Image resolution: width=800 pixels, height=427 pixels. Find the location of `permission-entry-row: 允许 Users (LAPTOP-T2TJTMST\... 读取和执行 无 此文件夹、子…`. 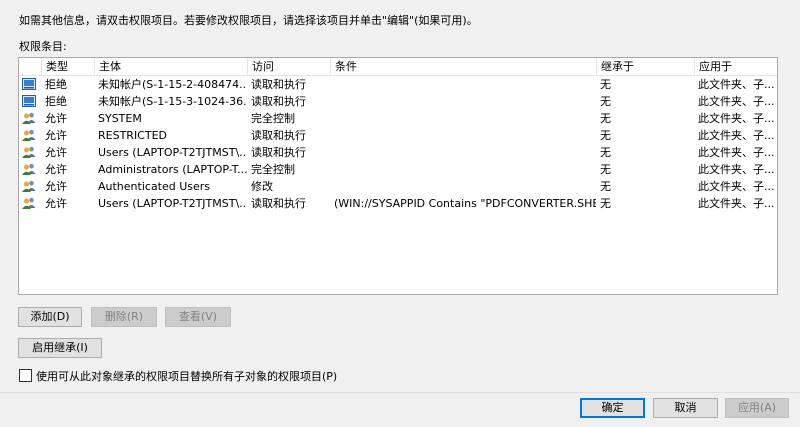

permission-entry-row: 允许 Users (LAPTOP-T2TJTMST\... 读取和执行 无 此文件夹、子… is located at coordinates (398, 152).